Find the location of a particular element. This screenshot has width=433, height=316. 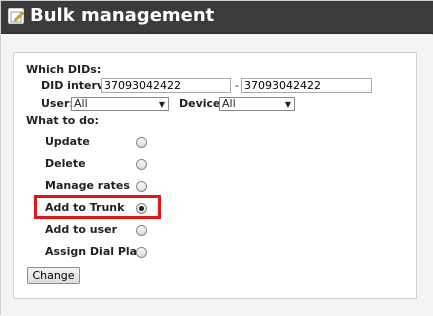

page-header: Bulk management is located at coordinates (217, 17).